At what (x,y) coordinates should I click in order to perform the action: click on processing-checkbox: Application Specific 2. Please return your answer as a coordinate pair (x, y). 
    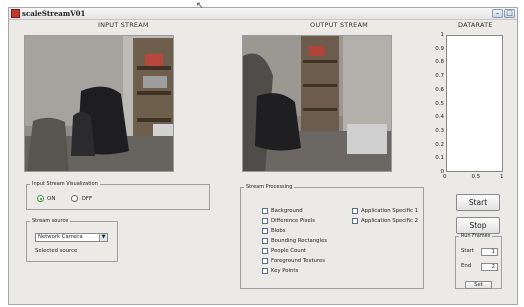
    Looking at the image, I should click on (385, 221).